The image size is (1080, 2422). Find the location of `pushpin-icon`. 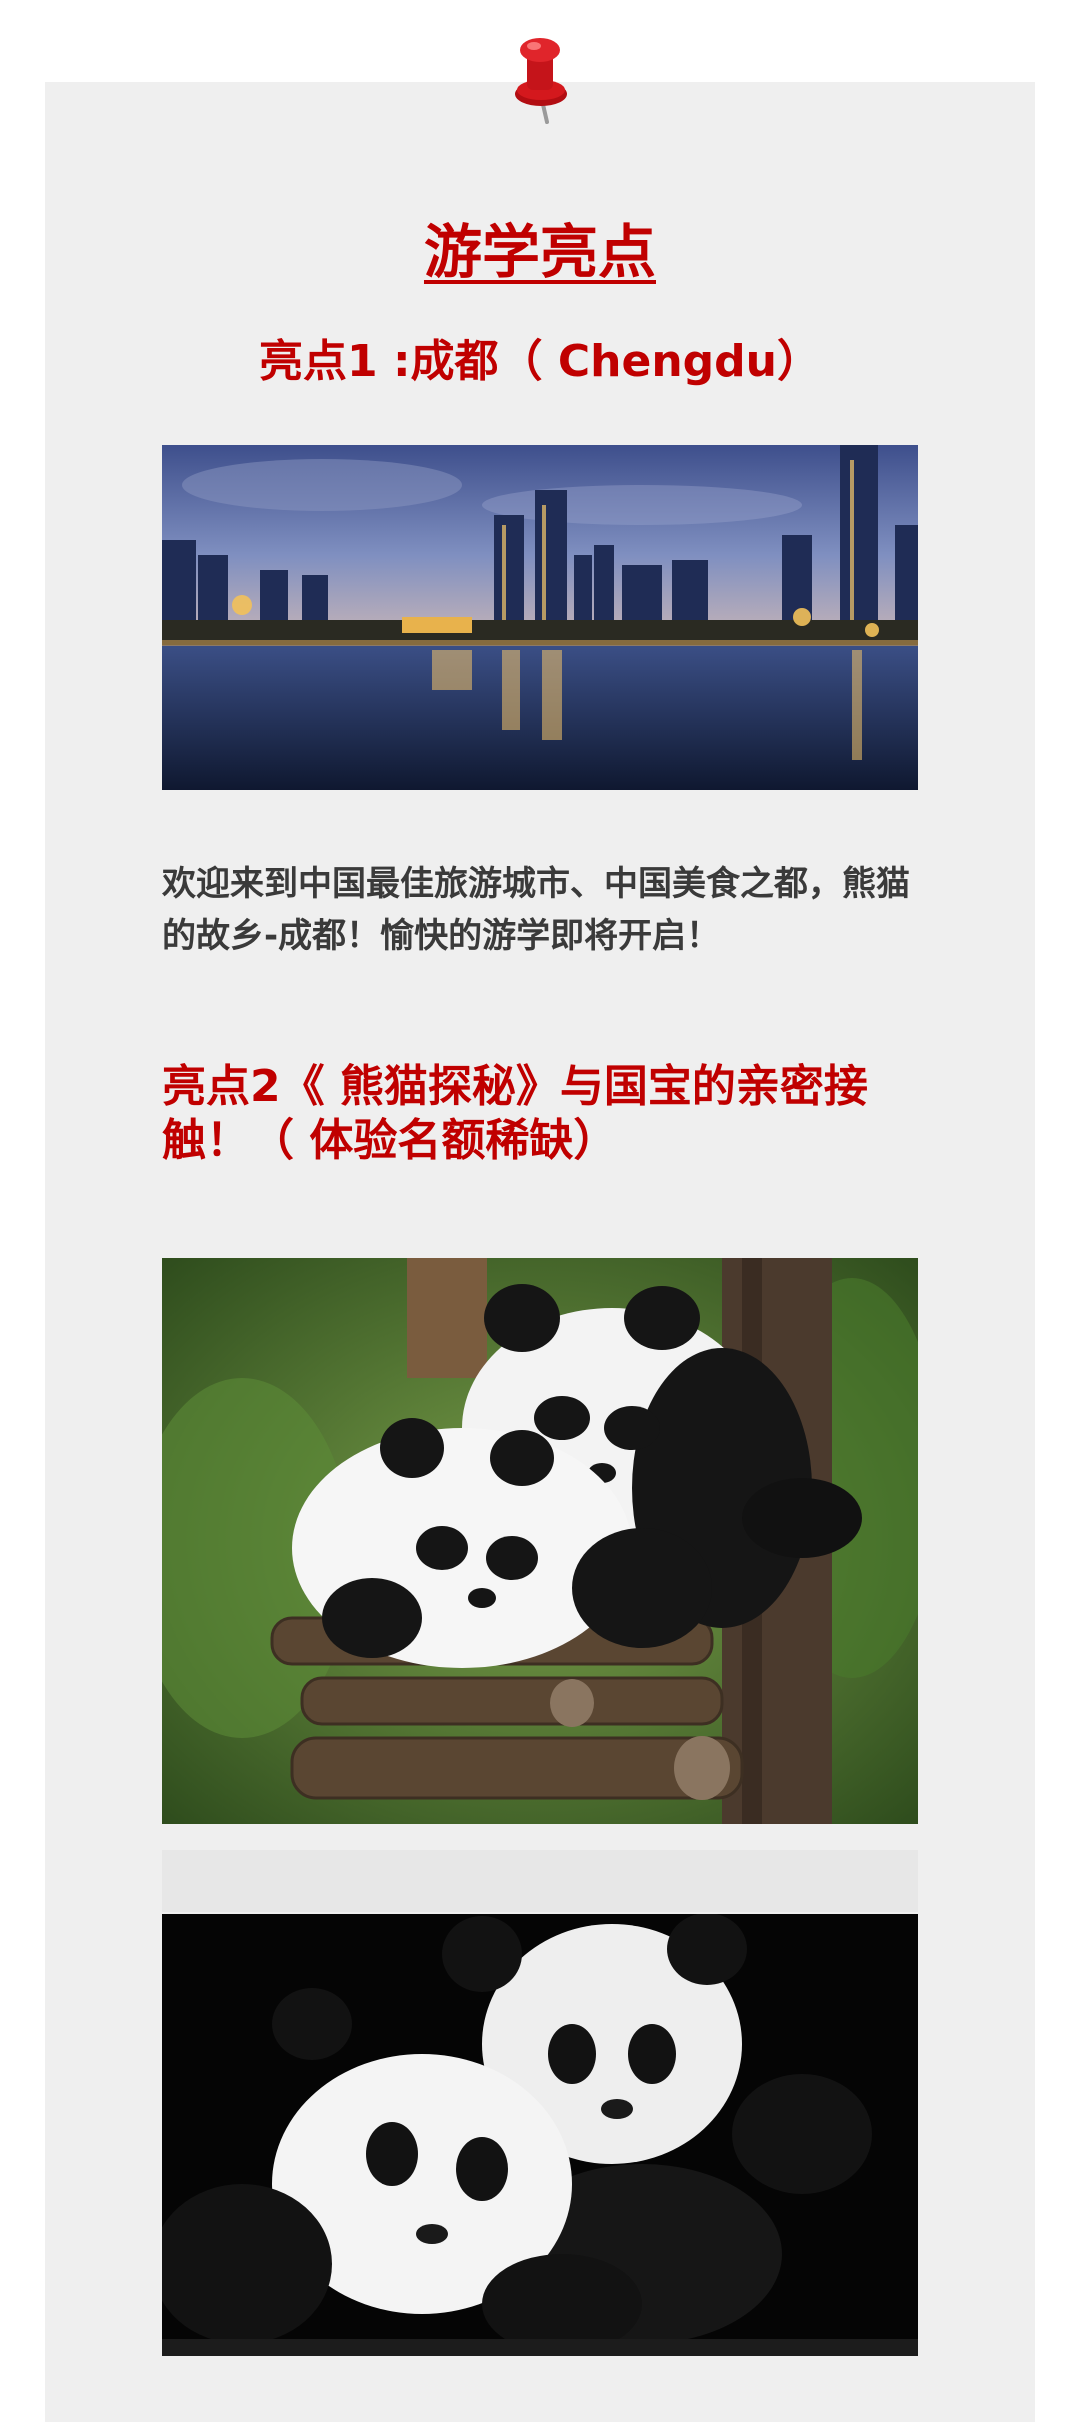

pushpin-icon is located at coordinates (540, 79).